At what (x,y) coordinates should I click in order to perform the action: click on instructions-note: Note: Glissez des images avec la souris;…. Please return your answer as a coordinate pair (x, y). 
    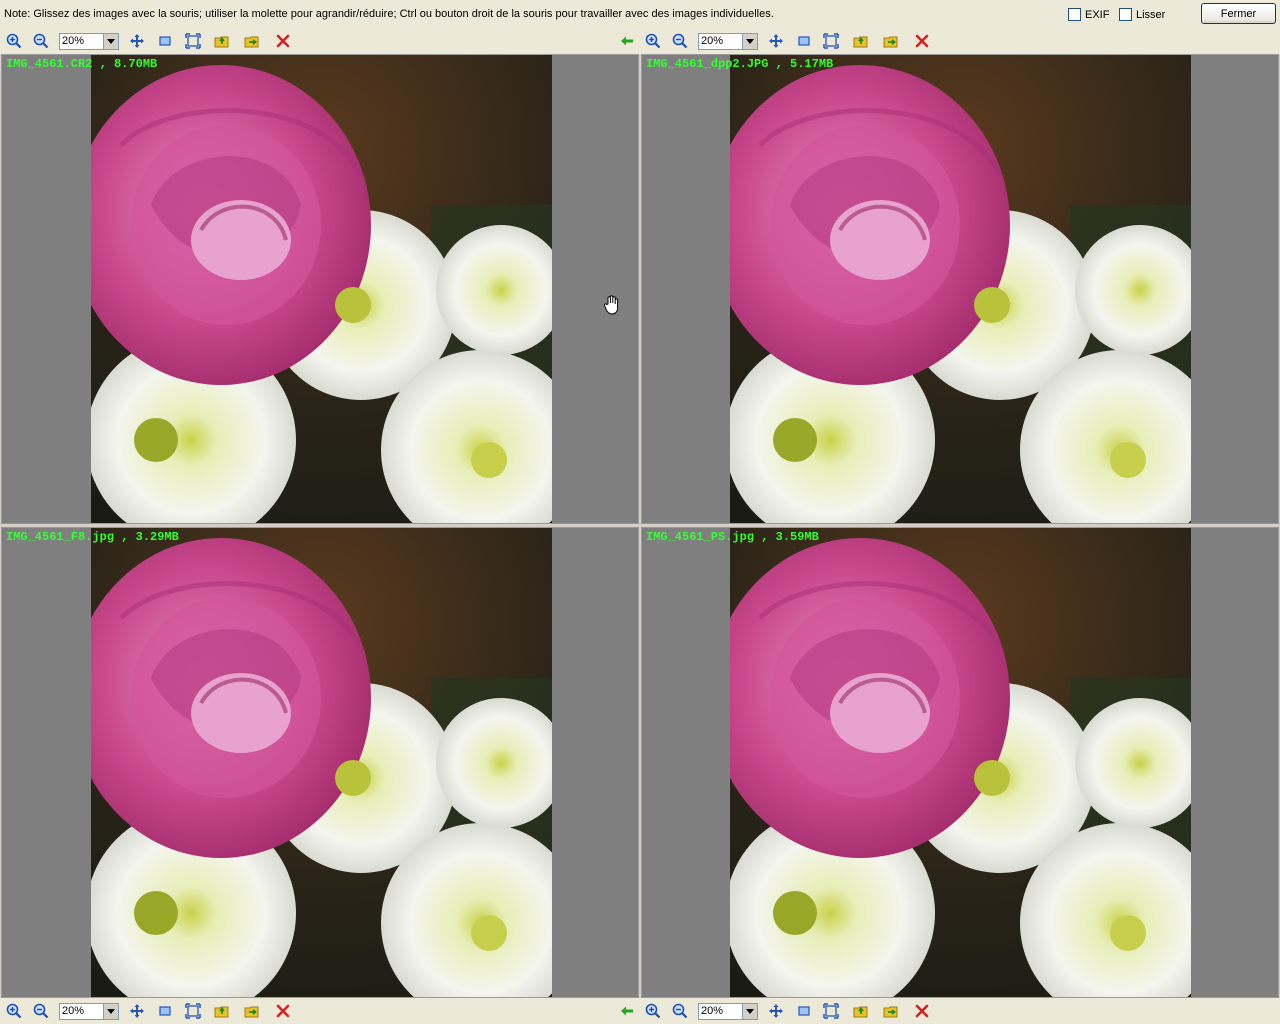
    Looking at the image, I should click on (389, 14).